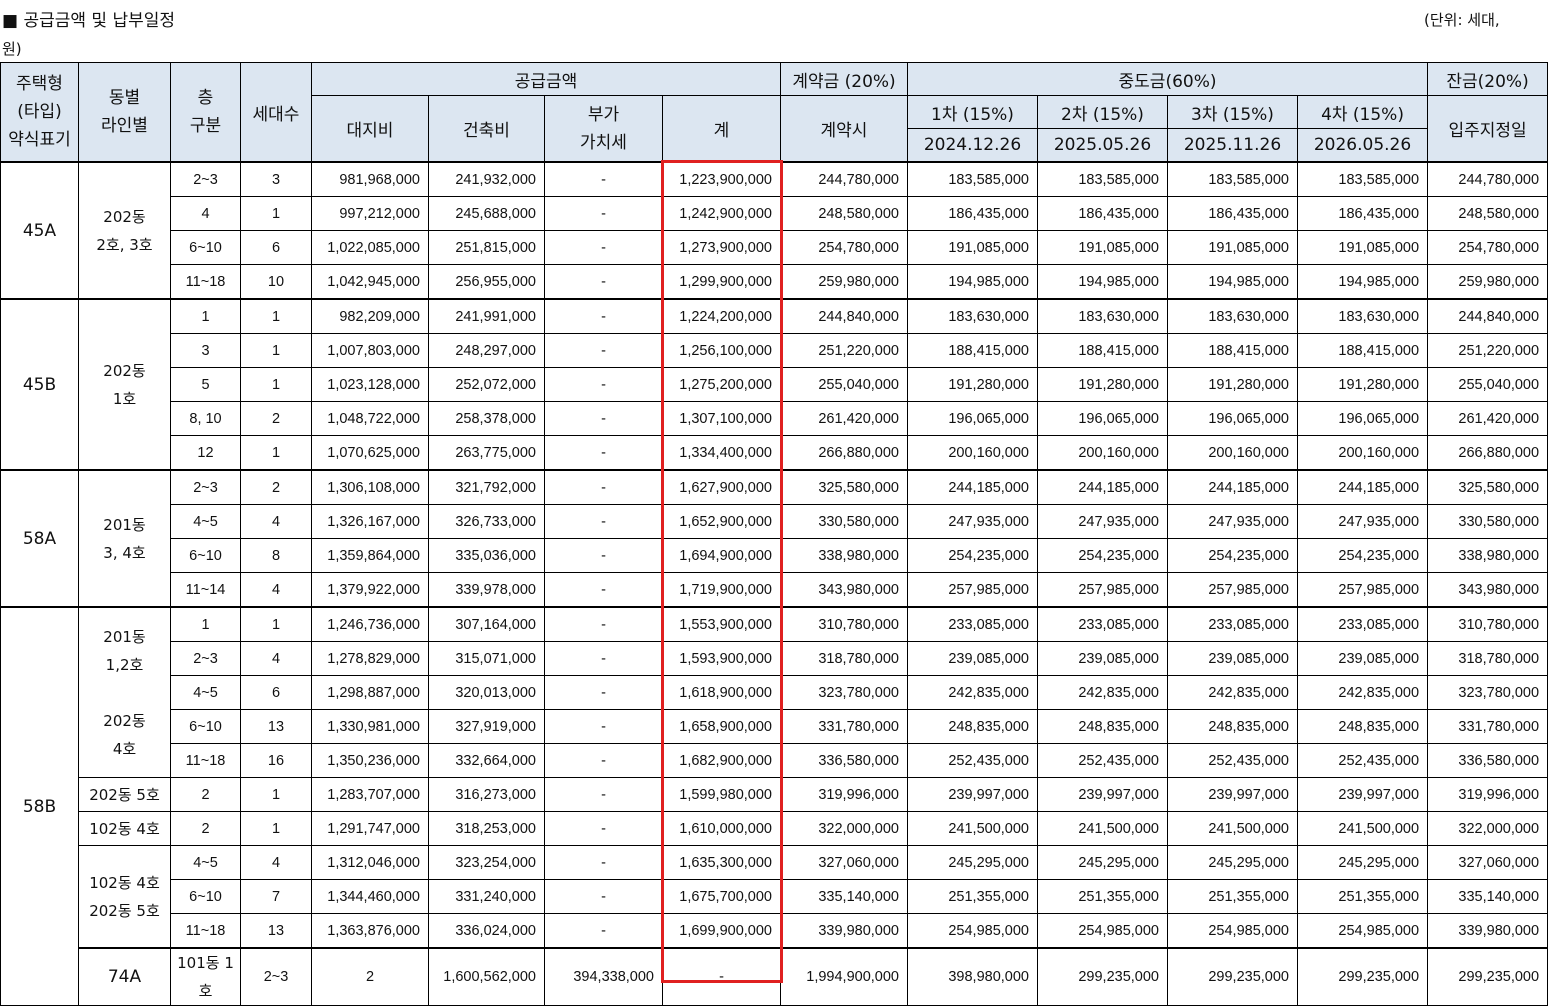  Describe the element at coordinates (486, 862) in the screenshot. I see `building-cost-cell: 323,254,000` at that location.